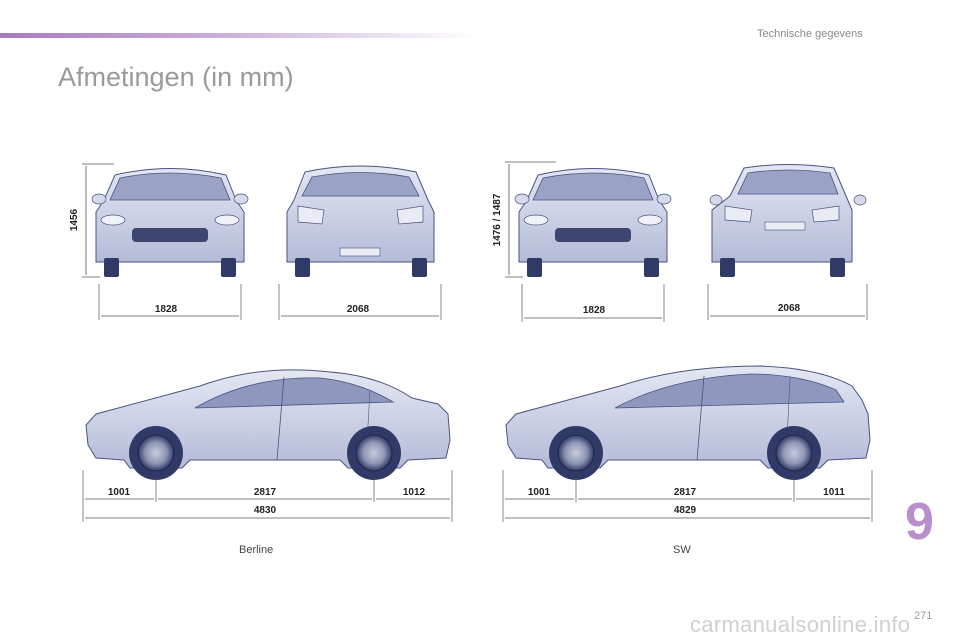 Image resolution: width=960 pixels, height=640 pixels. Describe the element at coordinates (74, 219) in the screenshot. I see `berline-height-label: 1456` at that location.